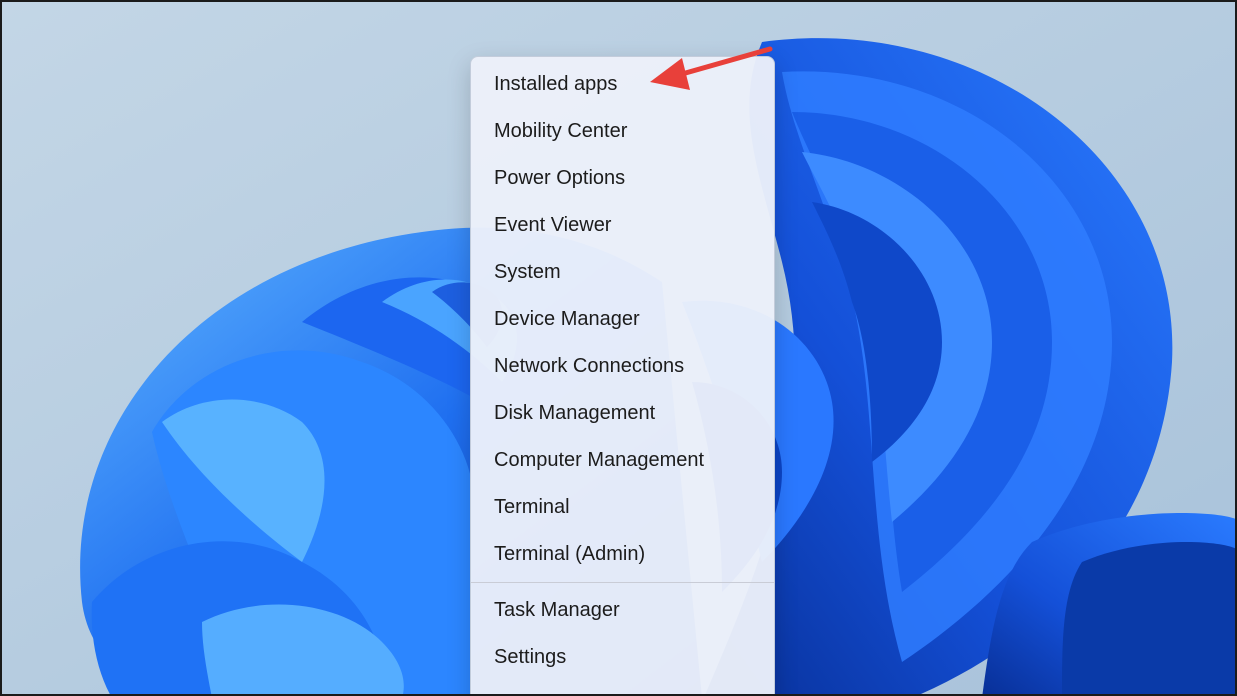 This screenshot has width=1237, height=696. What do you see at coordinates (622, 272) in the screenshot?
I see `menu-item-system: System` at bounding box center [622, 272].